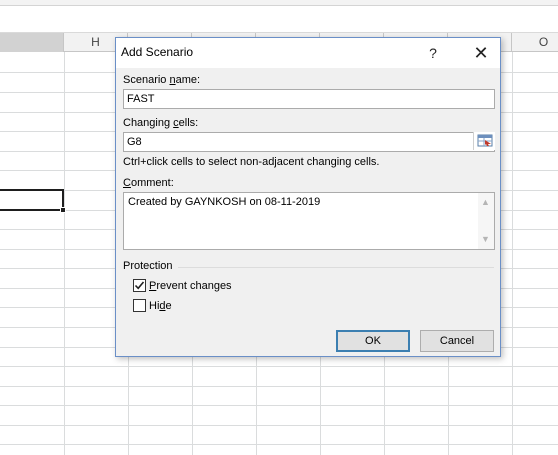 Image resolution: width=558 pixels, height=455 pixels. What do you see at coordinates (485, 239) in the screenshot?
I see `scroll-down-icon: ▼` at bounding box center [485, 239].